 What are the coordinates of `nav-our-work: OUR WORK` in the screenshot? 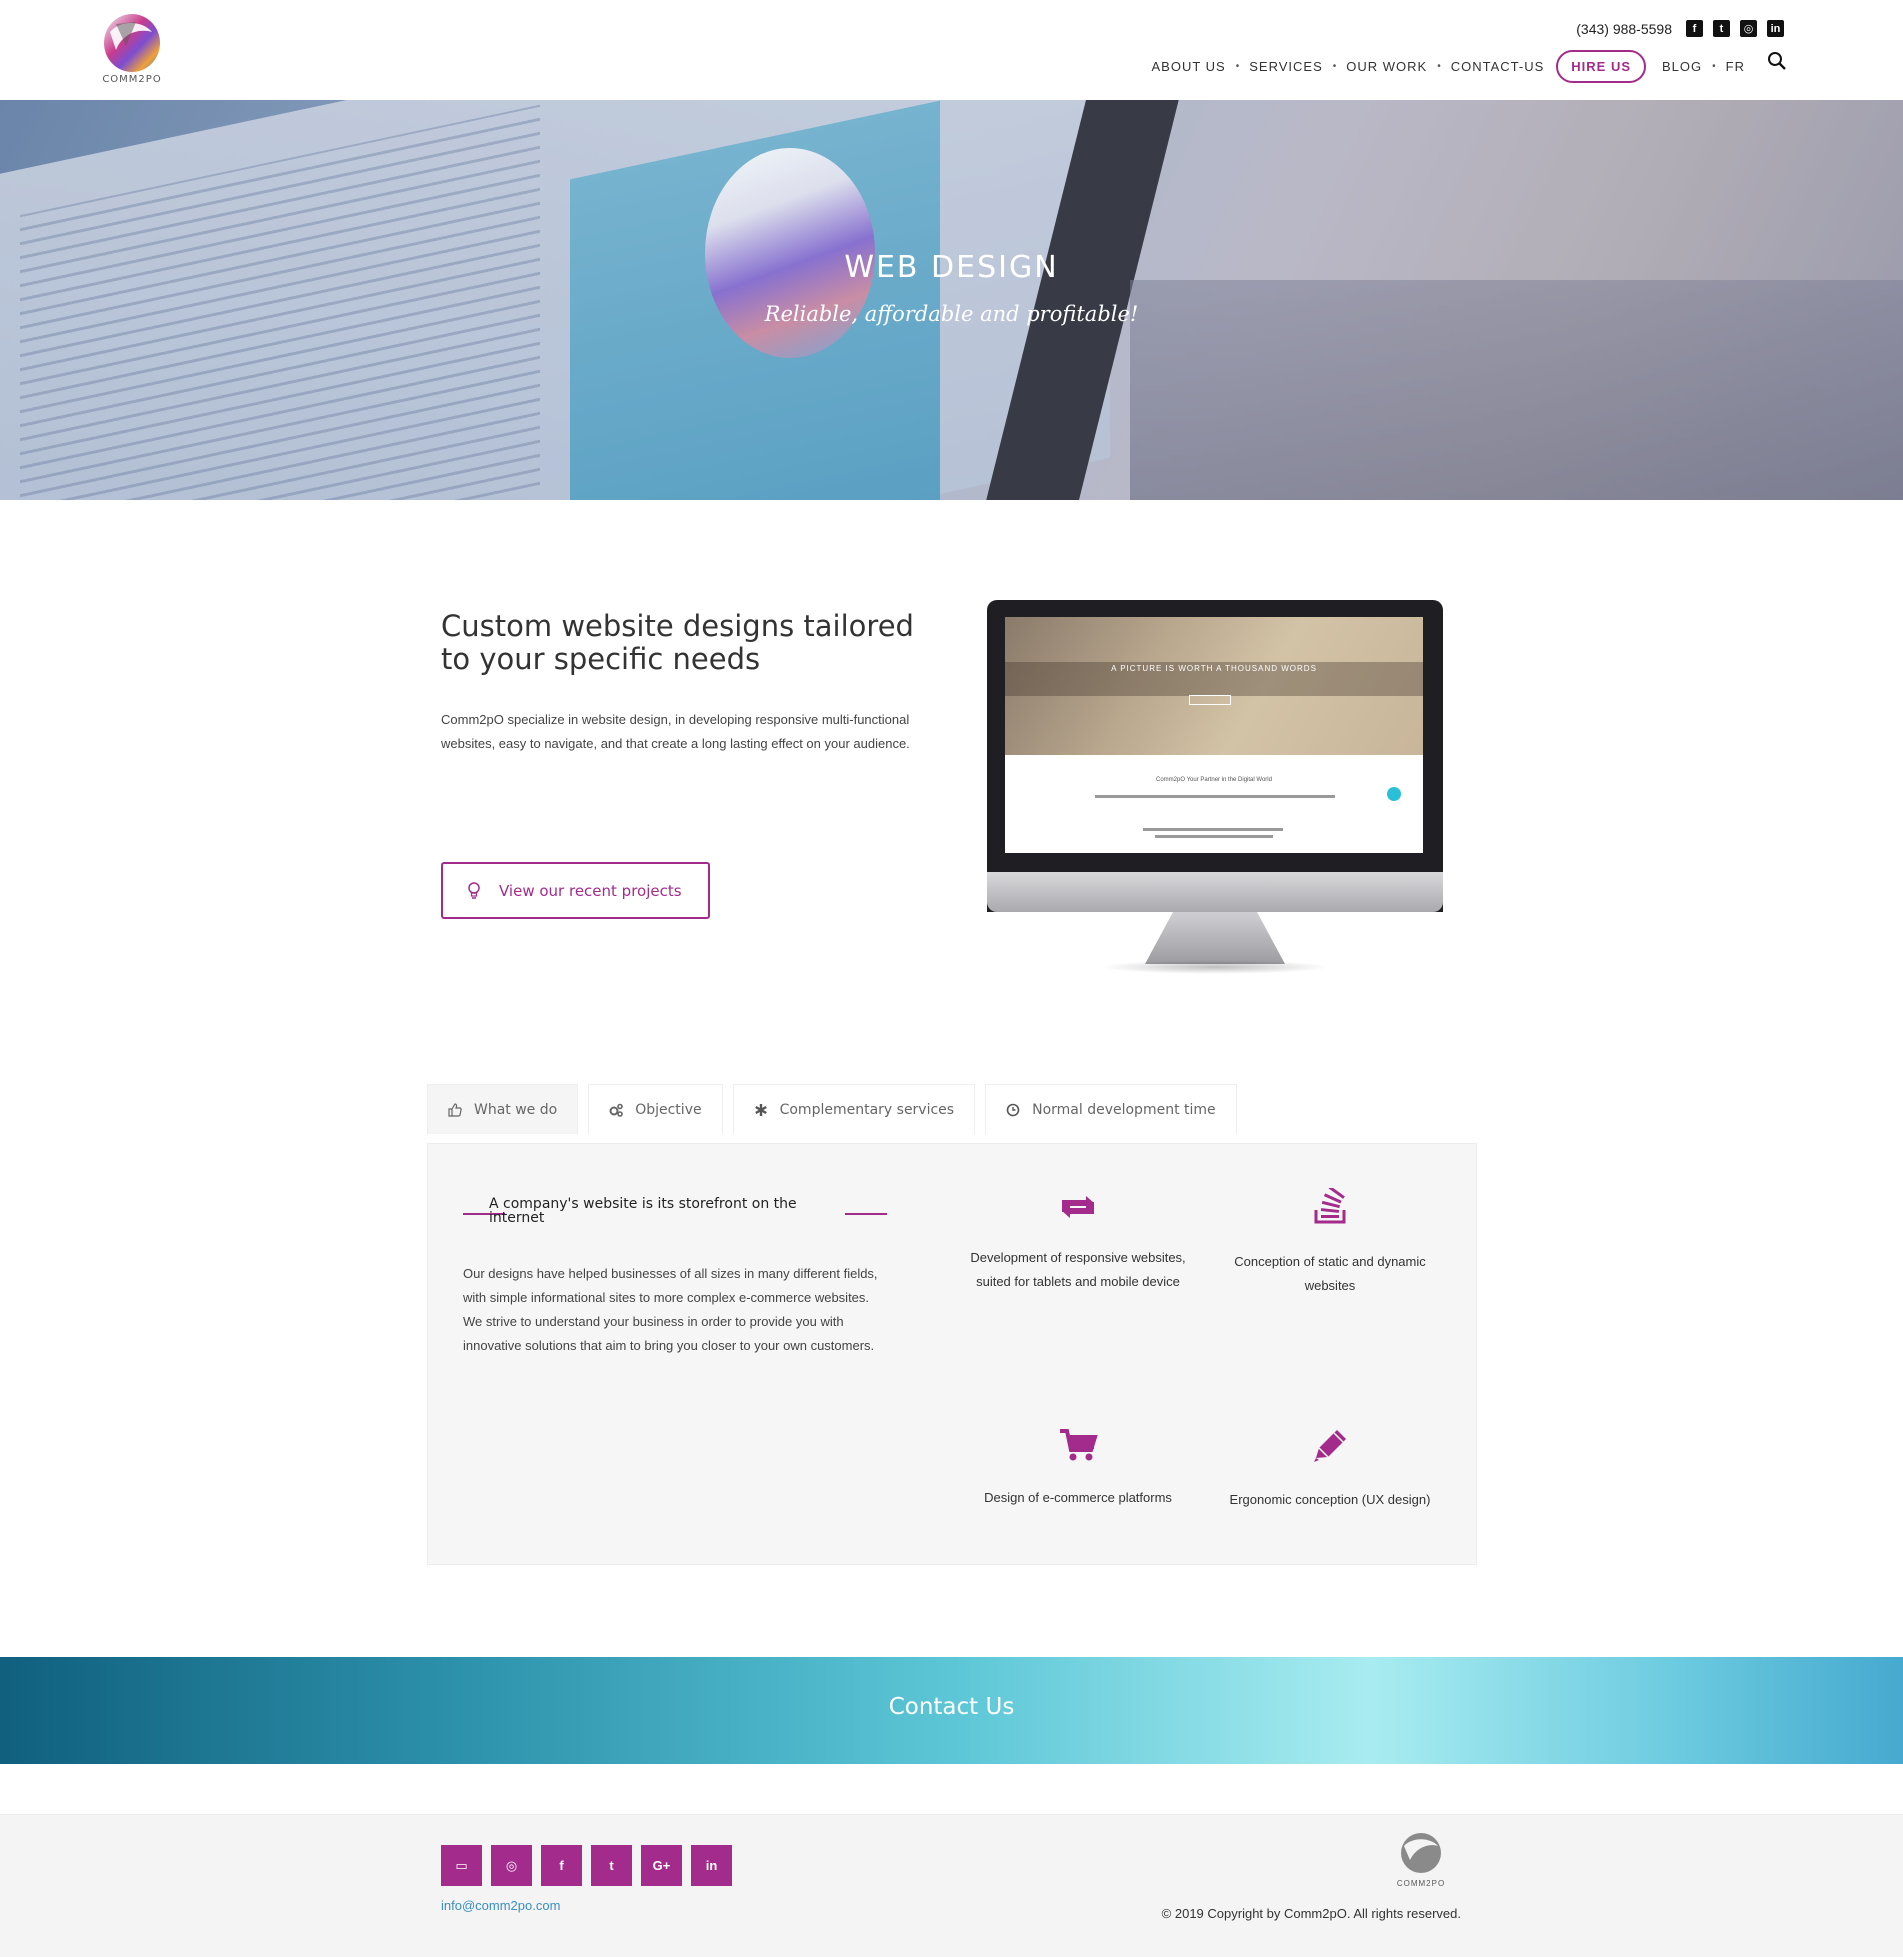 It's located at (1386, 66).